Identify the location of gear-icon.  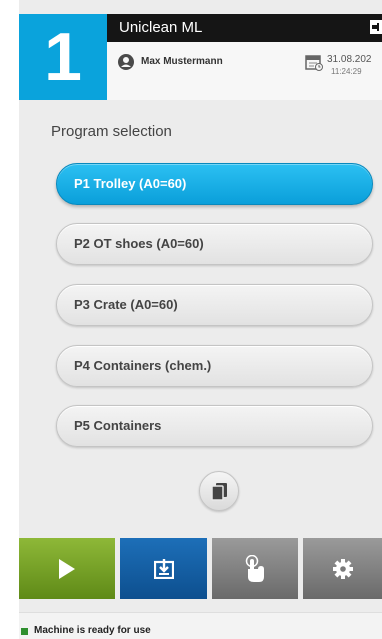
(342, 568).